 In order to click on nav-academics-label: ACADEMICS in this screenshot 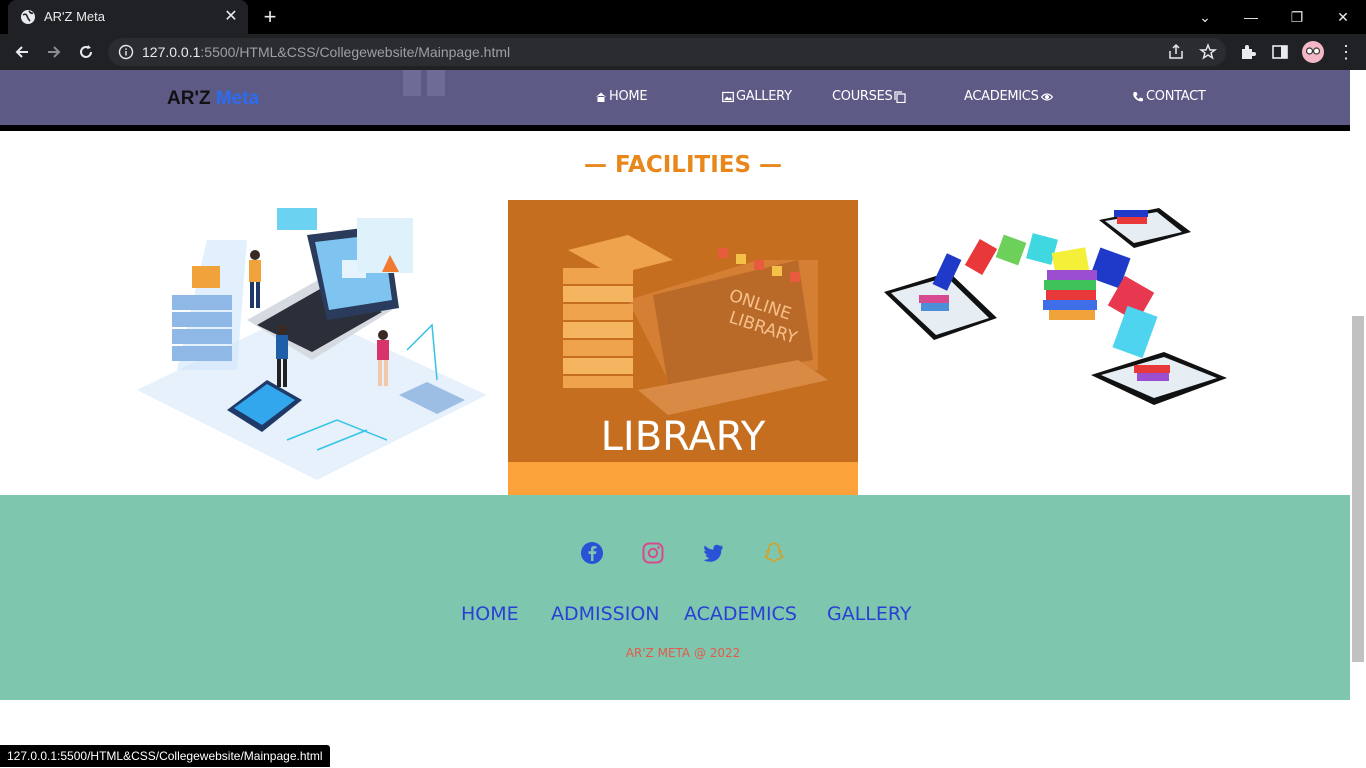, I will do `click(1001, 96)`.